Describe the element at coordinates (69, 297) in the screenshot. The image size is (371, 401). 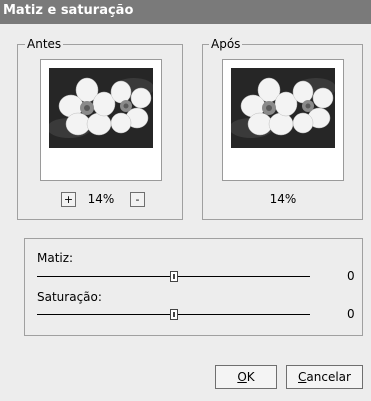
I see `saturation-label: Saturação:` at that location.